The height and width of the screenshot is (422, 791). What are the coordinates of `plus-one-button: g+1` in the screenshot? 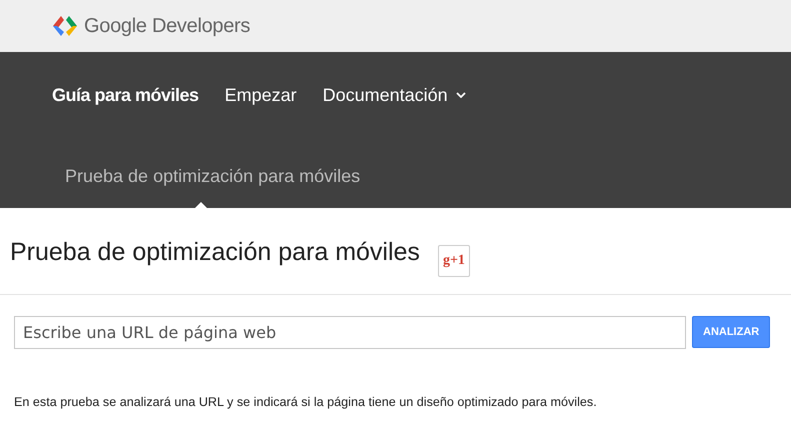 It's located at (454, 261).